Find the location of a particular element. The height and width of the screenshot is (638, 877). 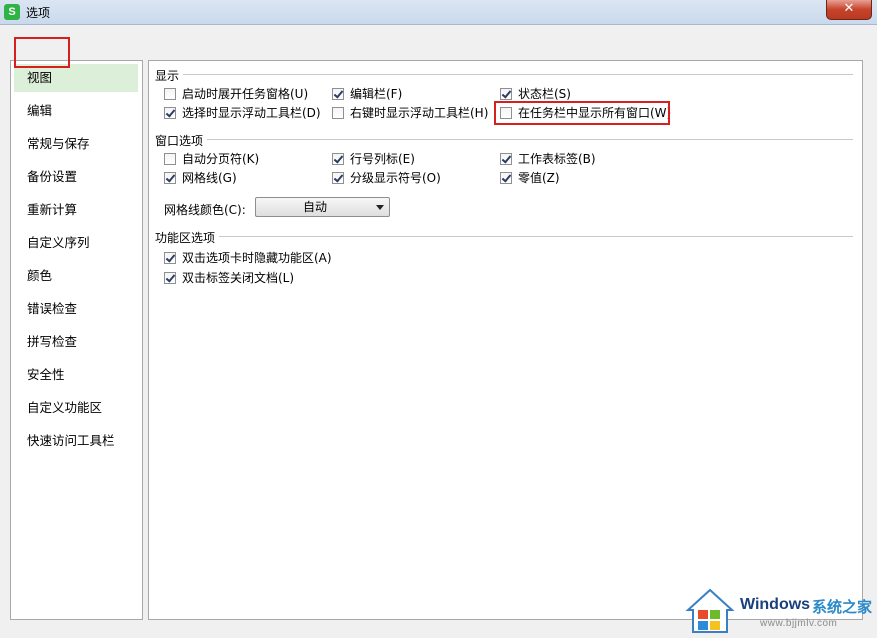

gridline-color-value: 自动 is located at coordinates (314, 207).